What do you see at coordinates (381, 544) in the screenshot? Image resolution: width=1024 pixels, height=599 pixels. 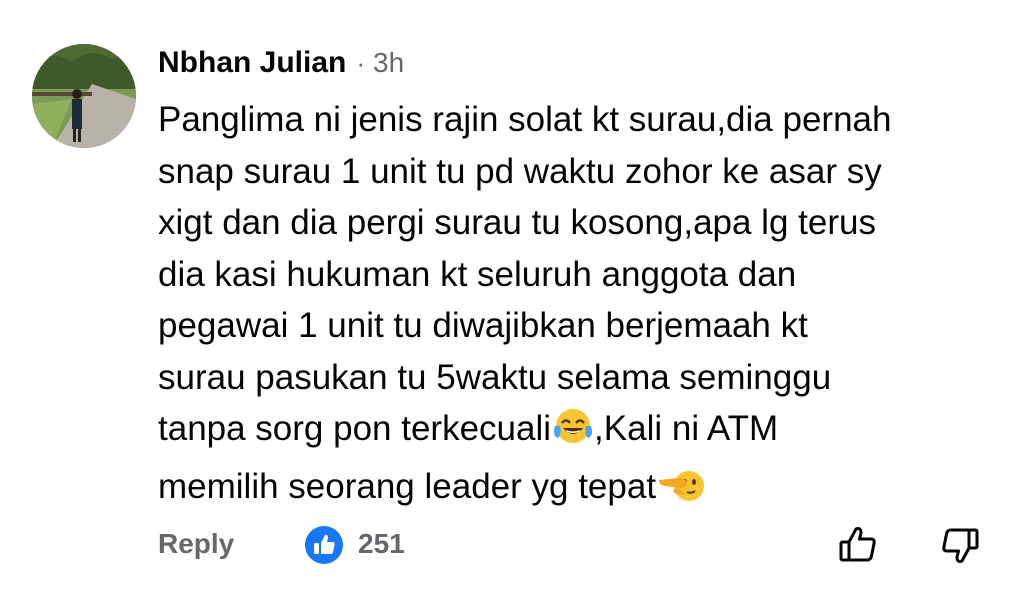 I see `like-count: 251` at bounding box center [381, 544].